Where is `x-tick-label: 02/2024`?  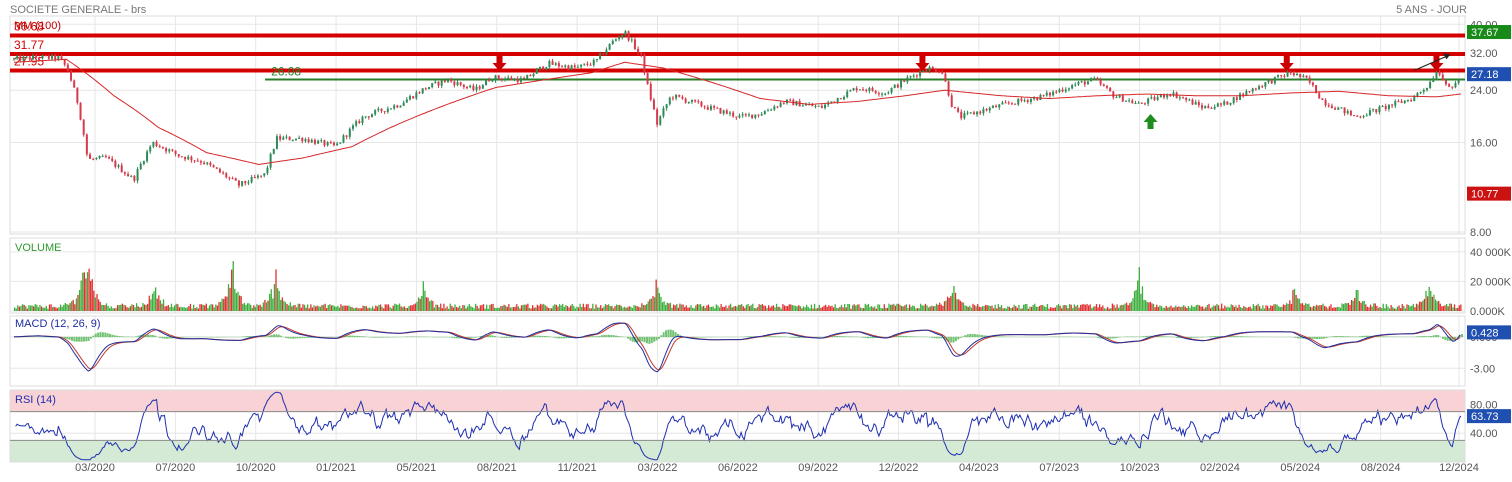 x-tick-label: 02/2024 is located at coordinates (1220, 468).